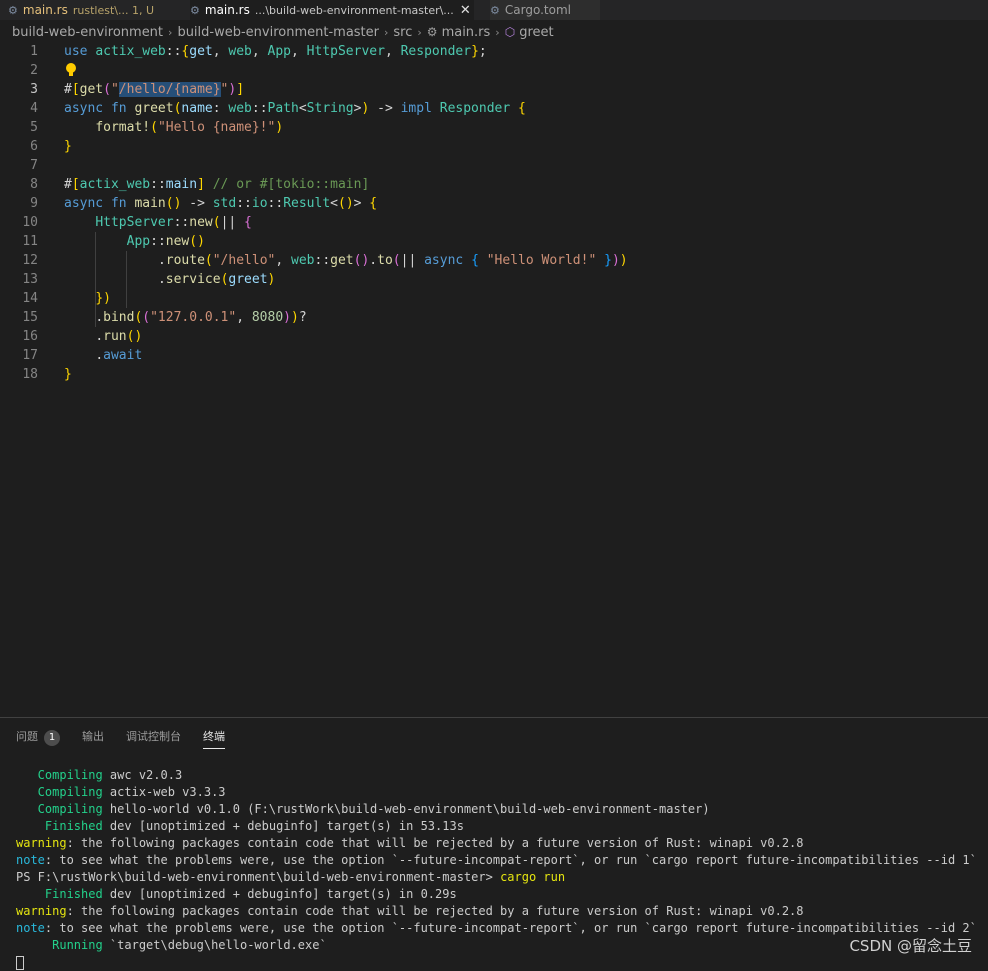 The height and width of the screenshot is (971, 988). I want to click on terminal-prefix: note, so click(30, 860).